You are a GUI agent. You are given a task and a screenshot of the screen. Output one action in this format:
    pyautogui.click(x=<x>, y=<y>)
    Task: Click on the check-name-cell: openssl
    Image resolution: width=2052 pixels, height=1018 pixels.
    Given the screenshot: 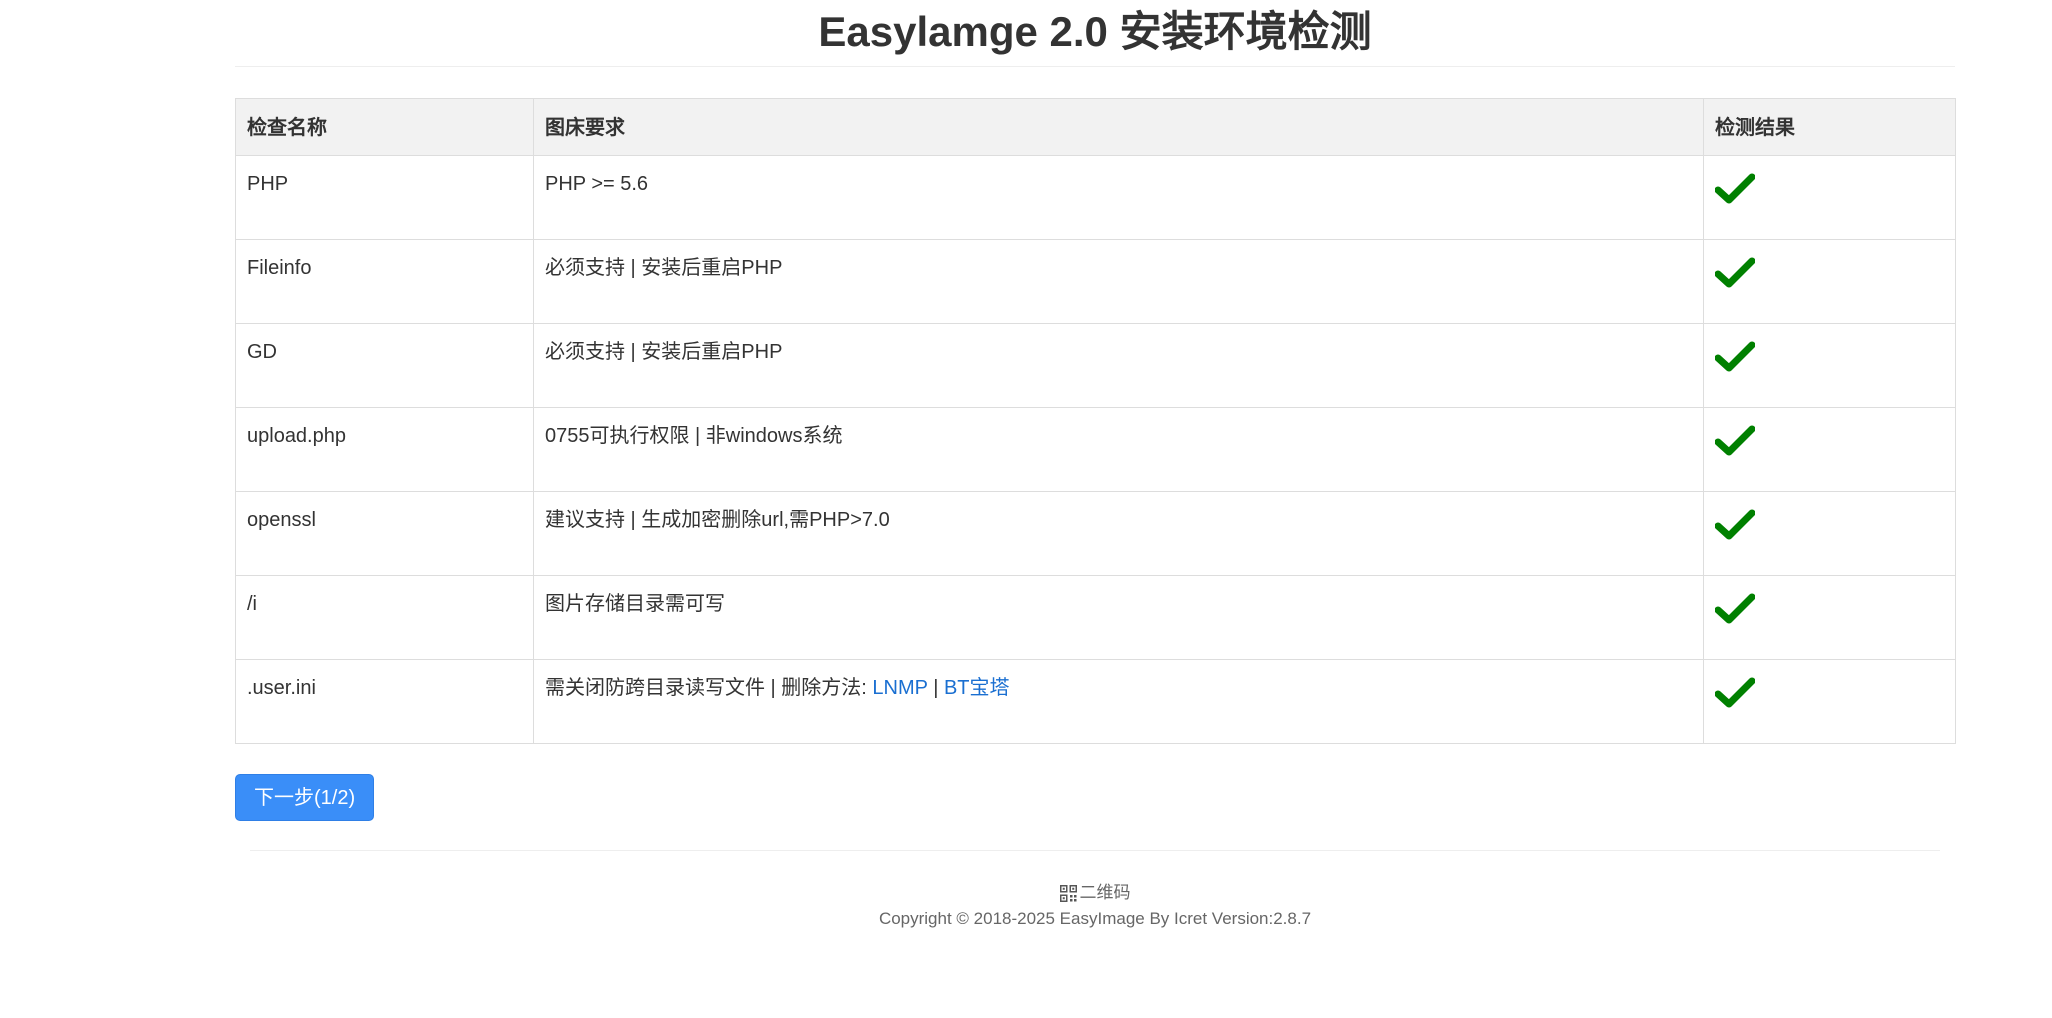 What is the action you would take?
    pyautogui.click(x=384, y=533)
    